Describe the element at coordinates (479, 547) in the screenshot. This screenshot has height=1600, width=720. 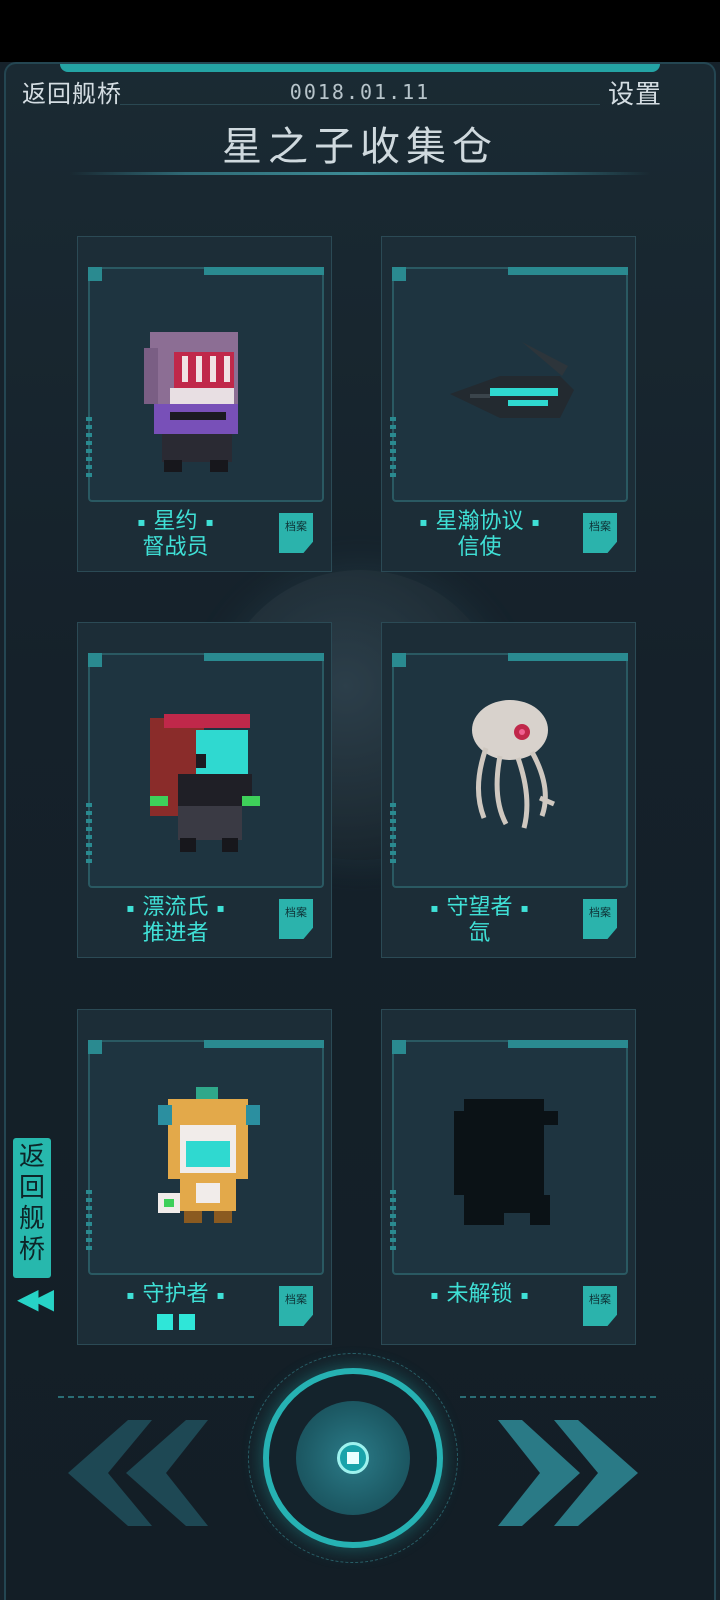
I see `card-name-line2: 信使` at that location.